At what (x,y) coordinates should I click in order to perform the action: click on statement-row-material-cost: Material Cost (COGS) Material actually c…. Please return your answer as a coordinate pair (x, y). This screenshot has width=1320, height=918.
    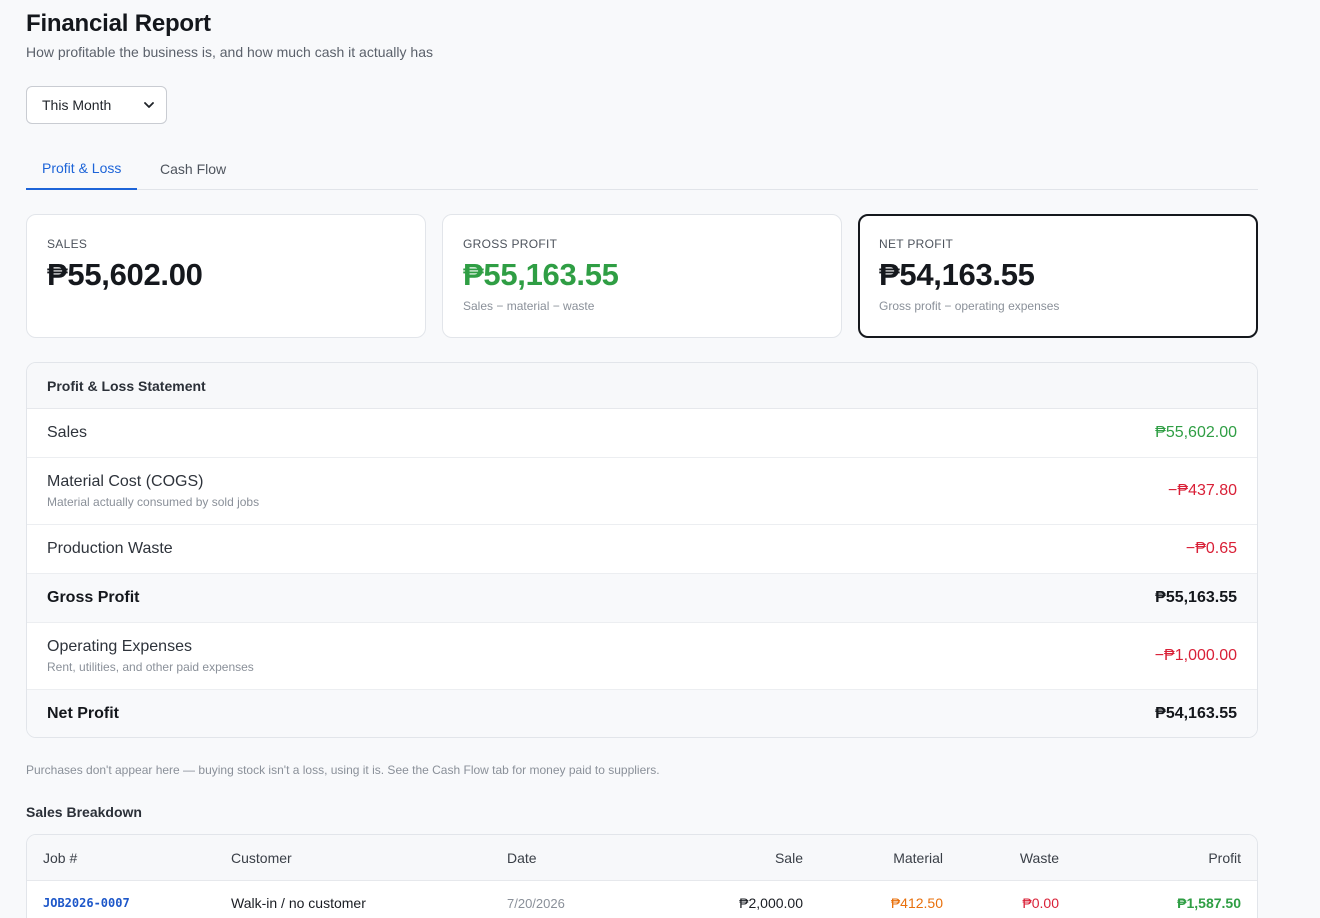
    Looking at the image, I should click on (642, 491).